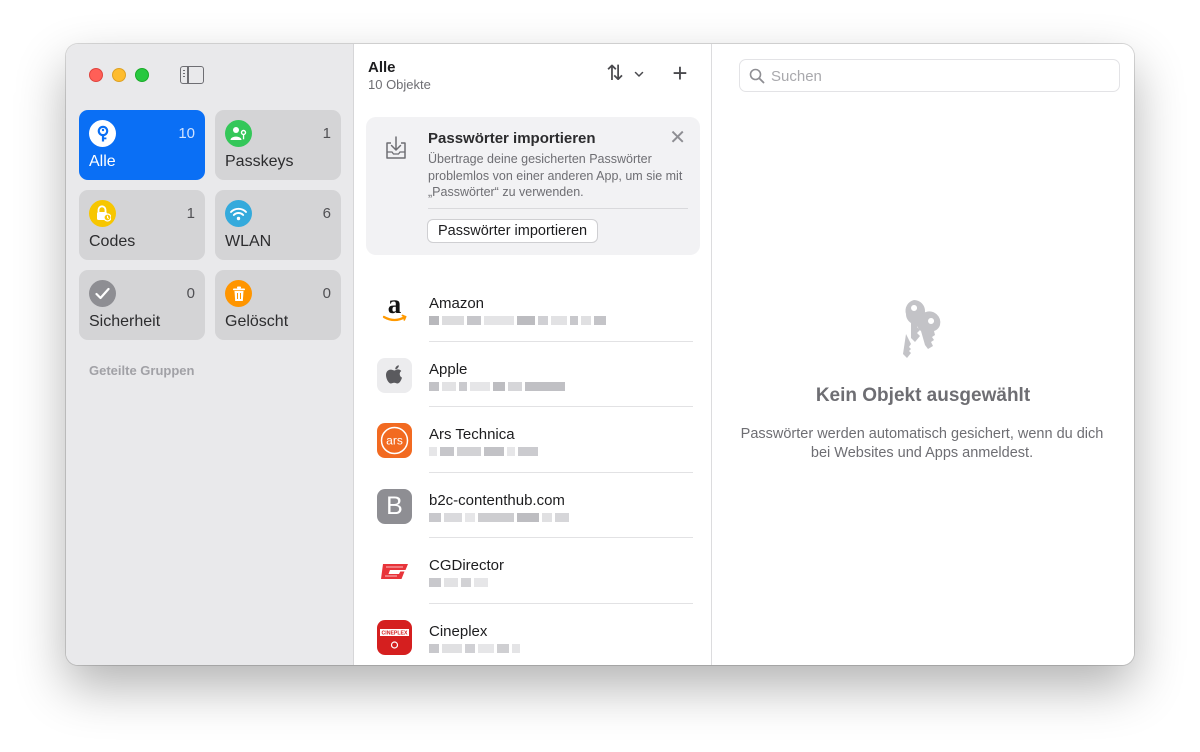 This screenshot has height=752, width=1200. I want to click on search-field, so click(929, 75).